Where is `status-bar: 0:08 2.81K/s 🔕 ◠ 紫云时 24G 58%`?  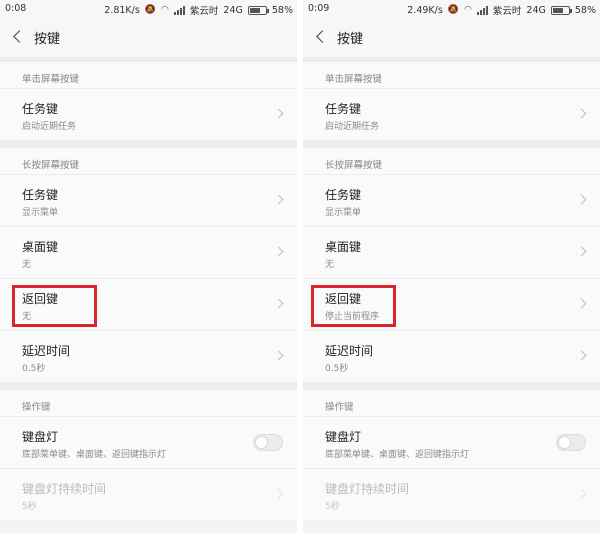
status-bar: 0:08 2.81K/s 🔕 ◠ 紫云时 24G 58% is located at coordinates (148, 8).